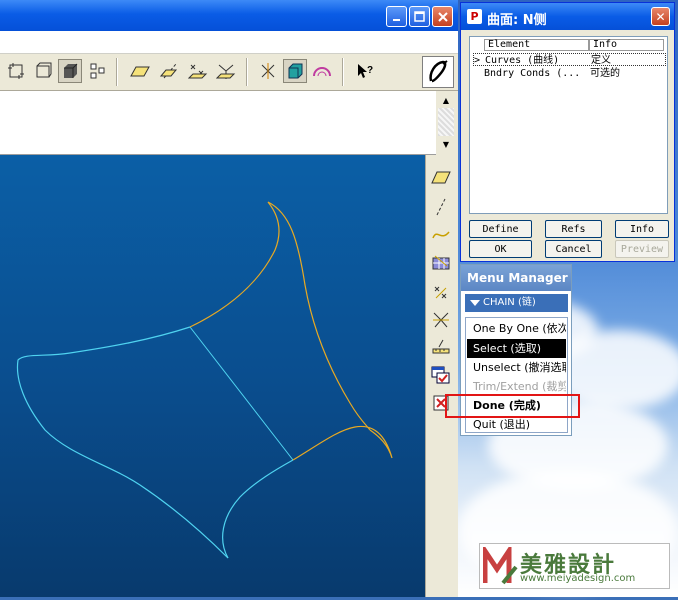  I want to click on shaded-cube-icon, so click(71, 70).